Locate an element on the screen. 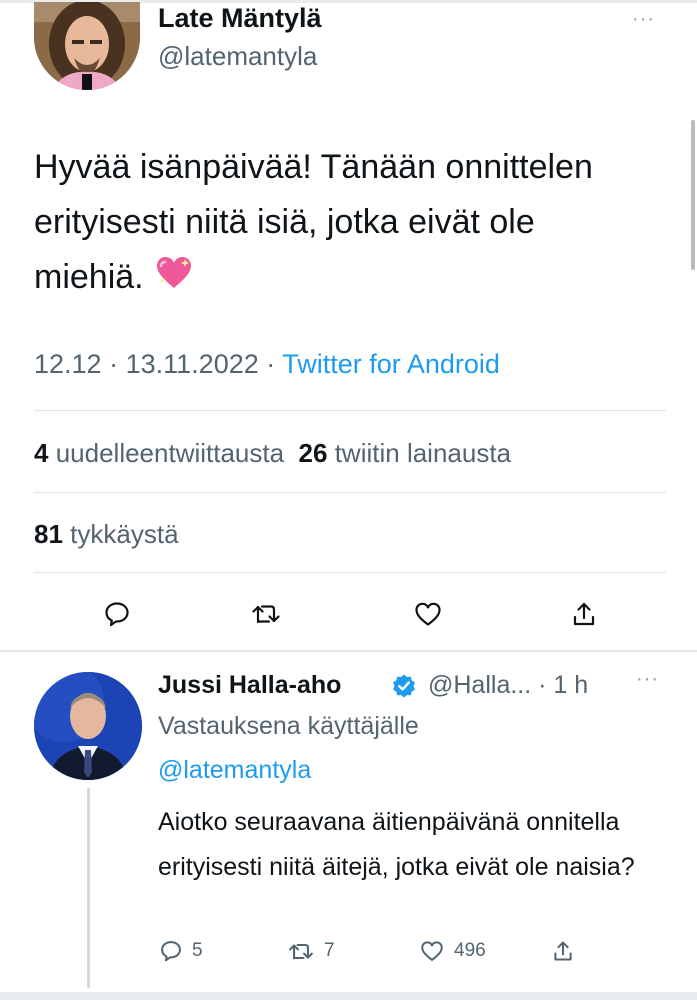 The width and height of the screenshot is (697, 1000). reply-author-handle: @Halla... · 1 h is located at coordinates (508, 685).